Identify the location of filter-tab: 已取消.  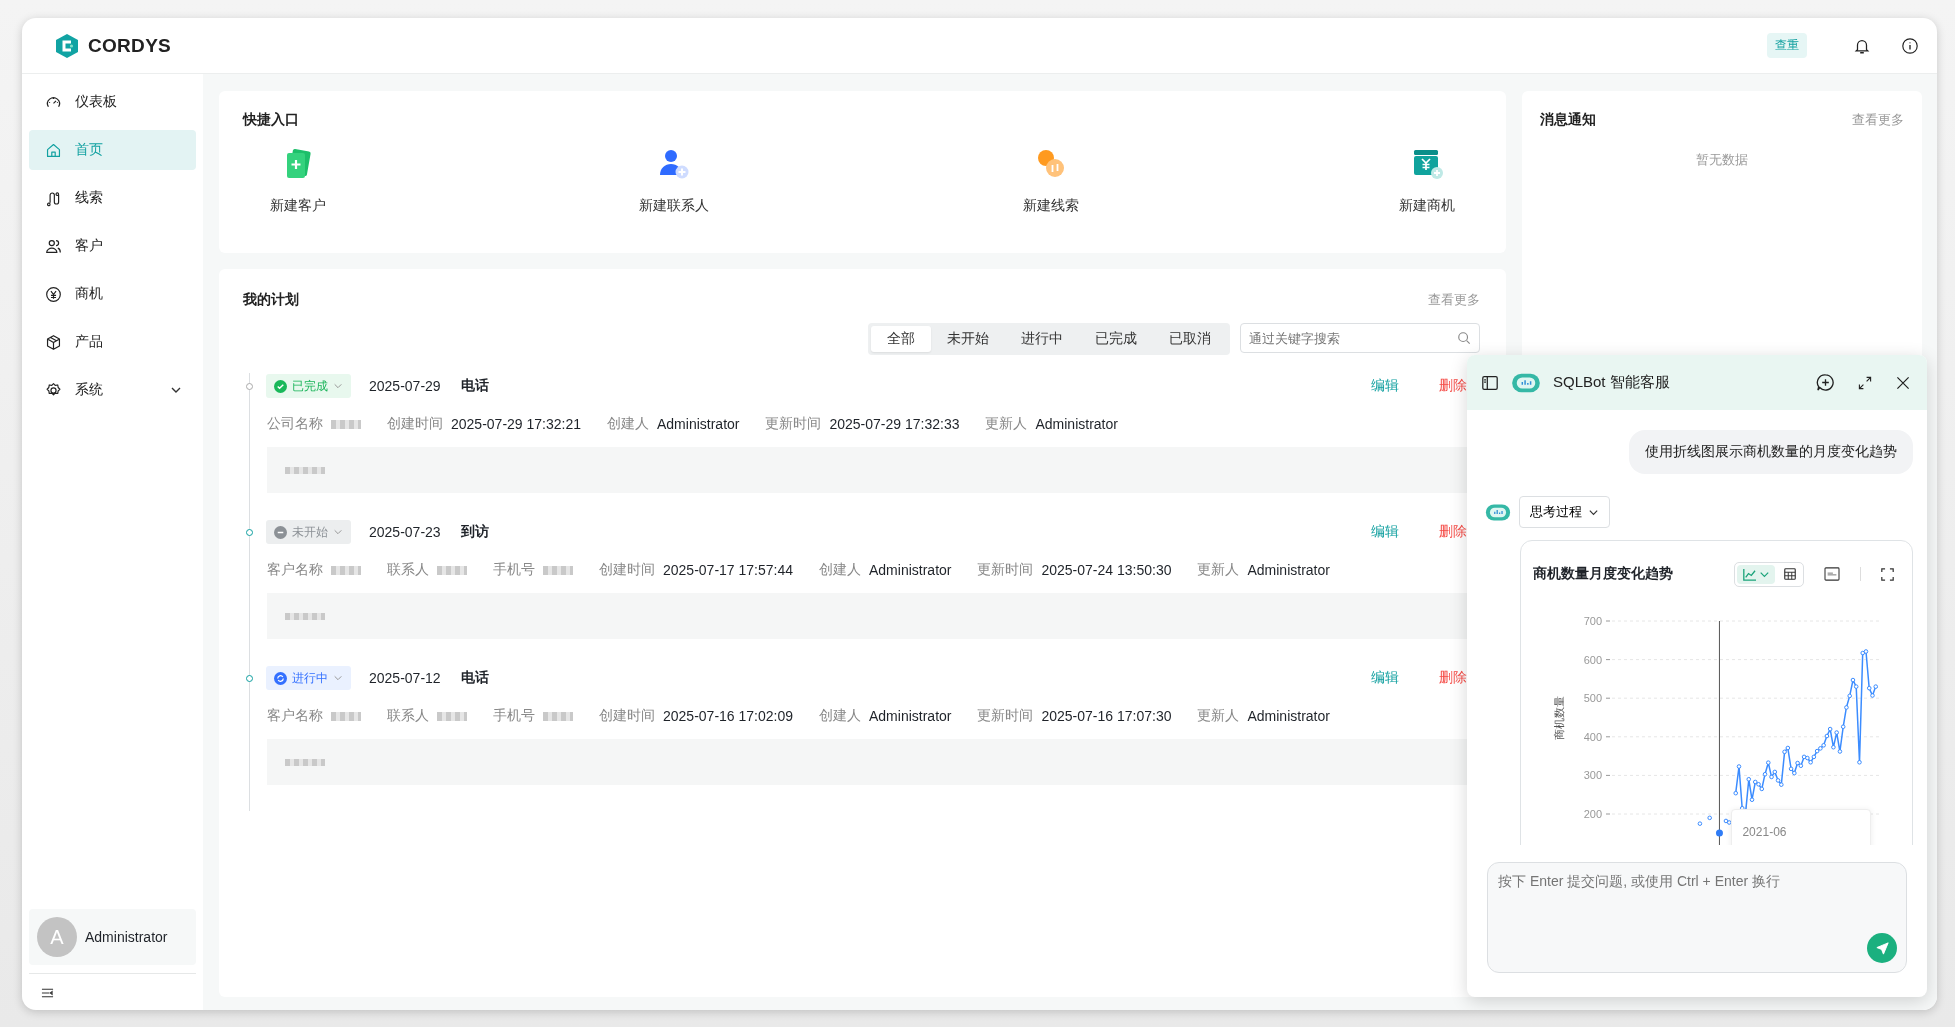
(1190, 339).